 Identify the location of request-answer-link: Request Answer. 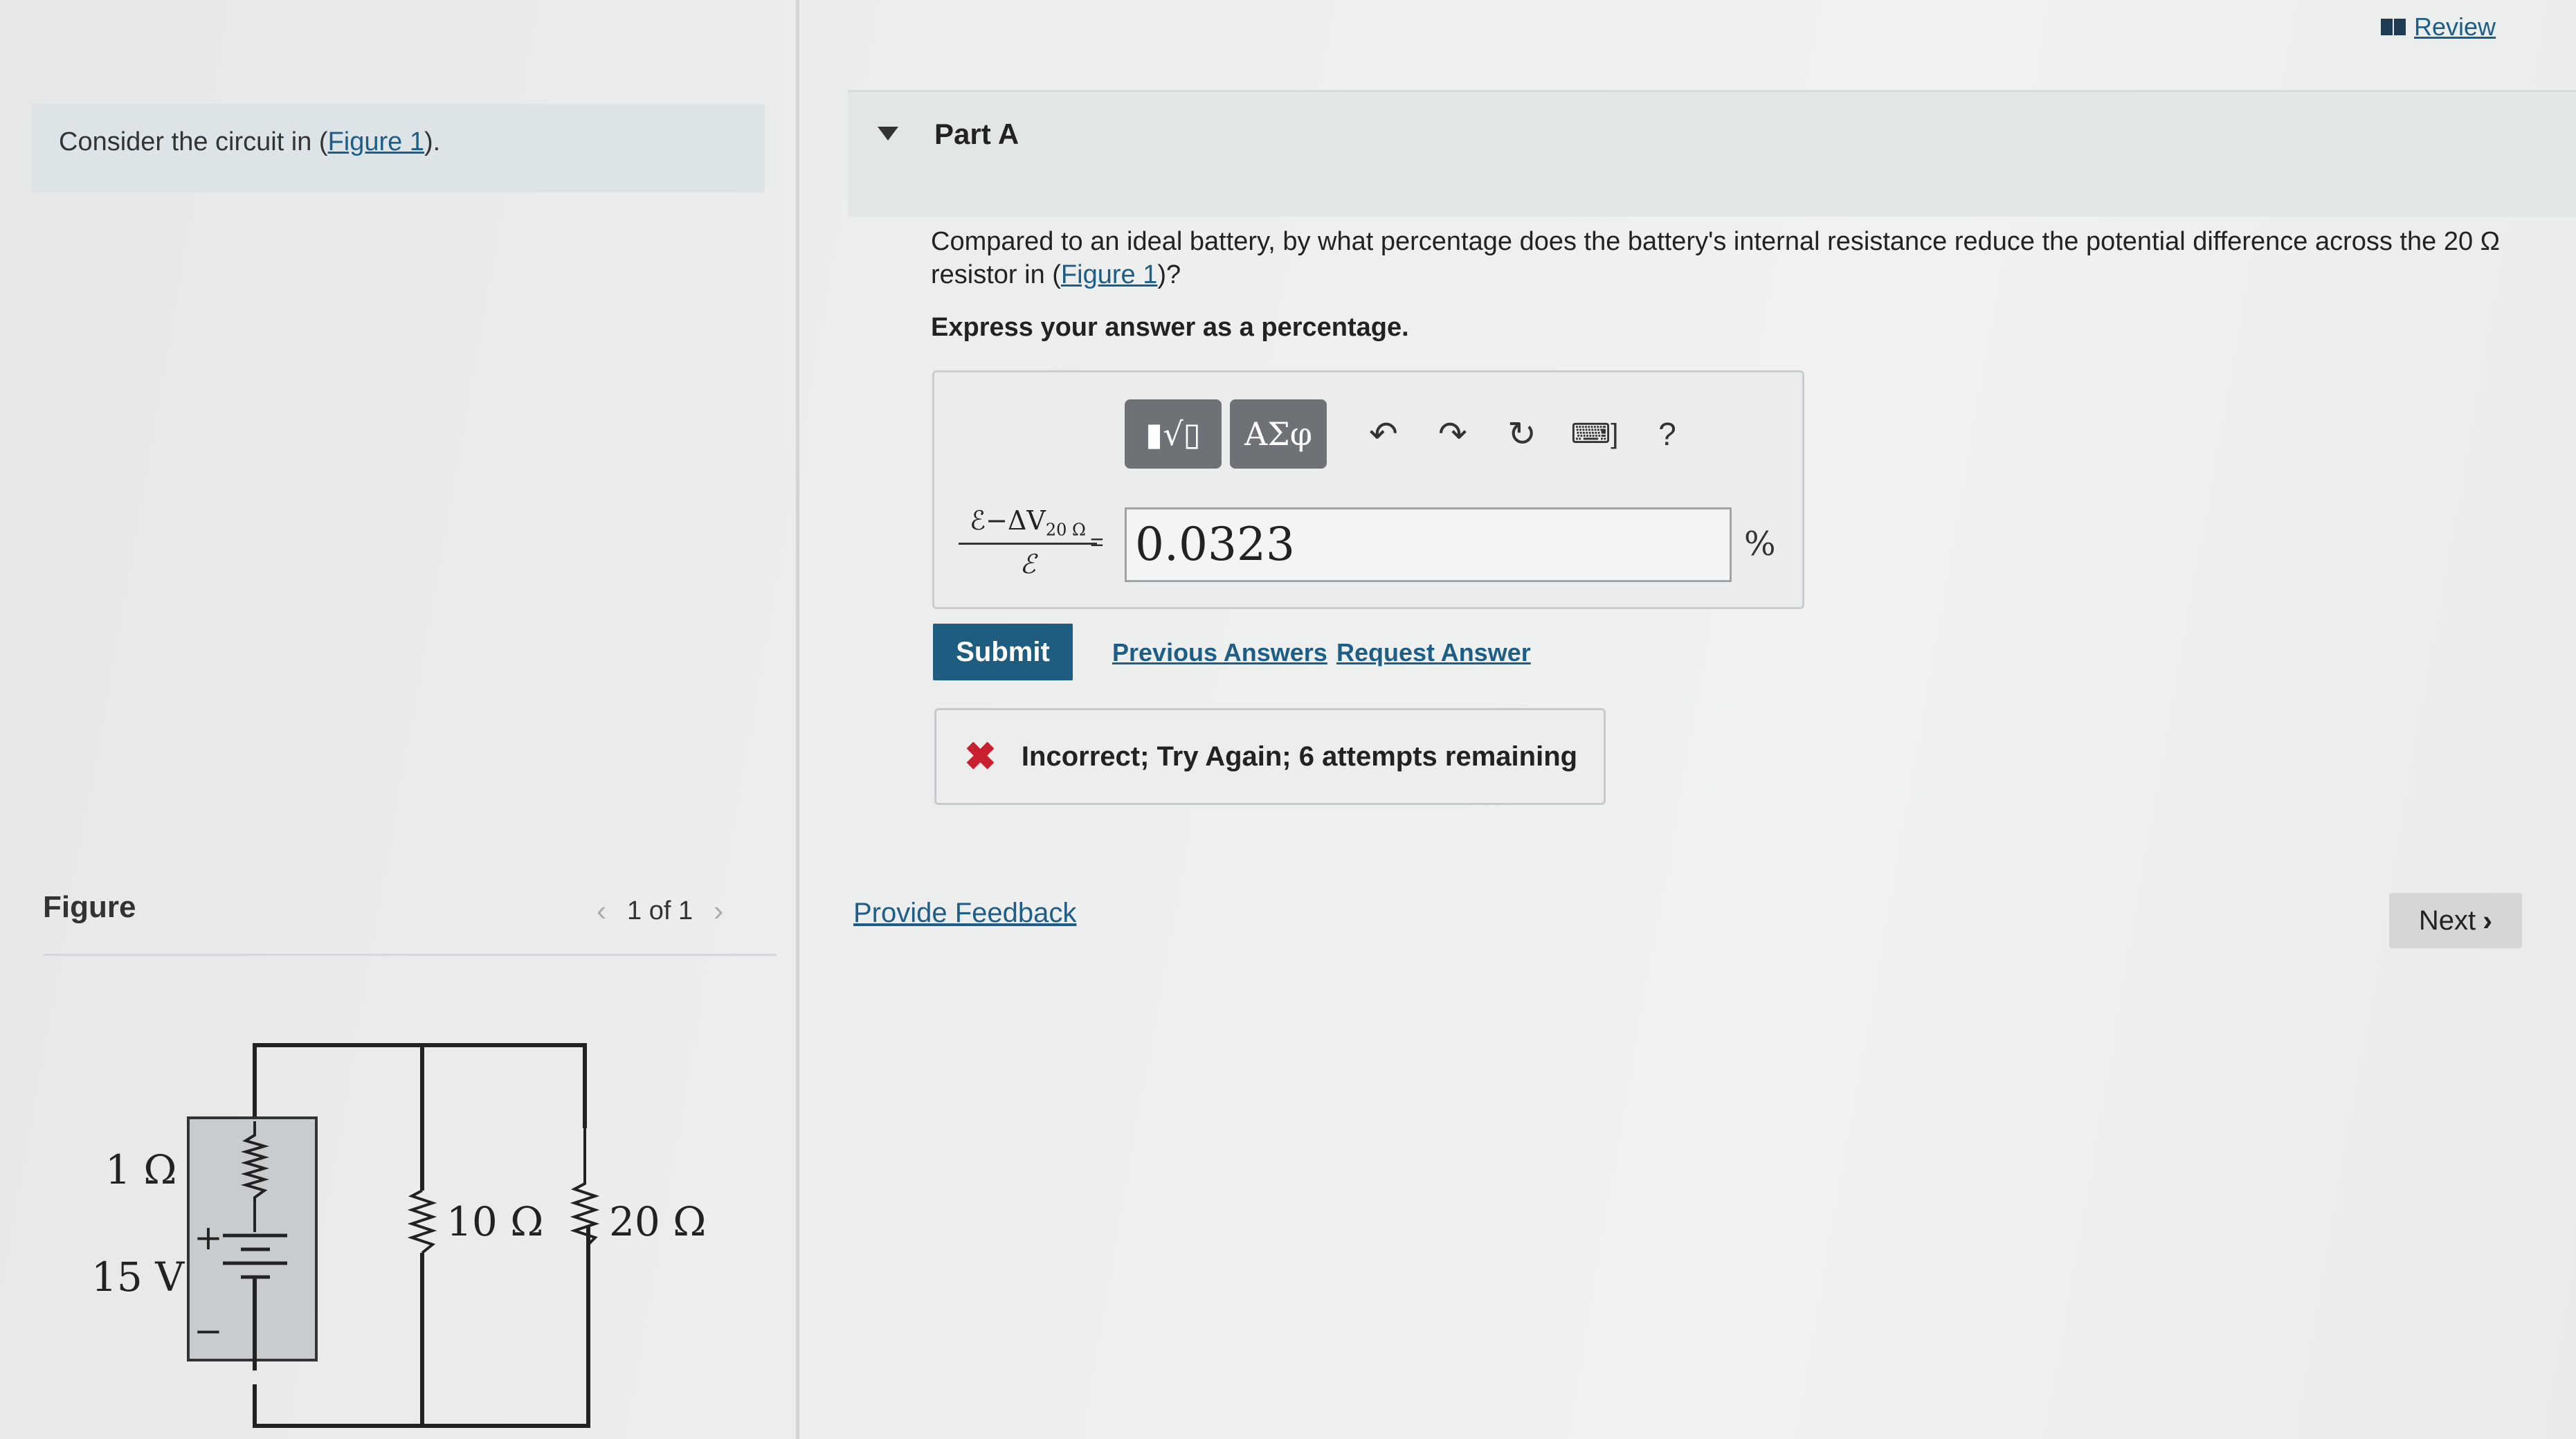
(1433, 652).